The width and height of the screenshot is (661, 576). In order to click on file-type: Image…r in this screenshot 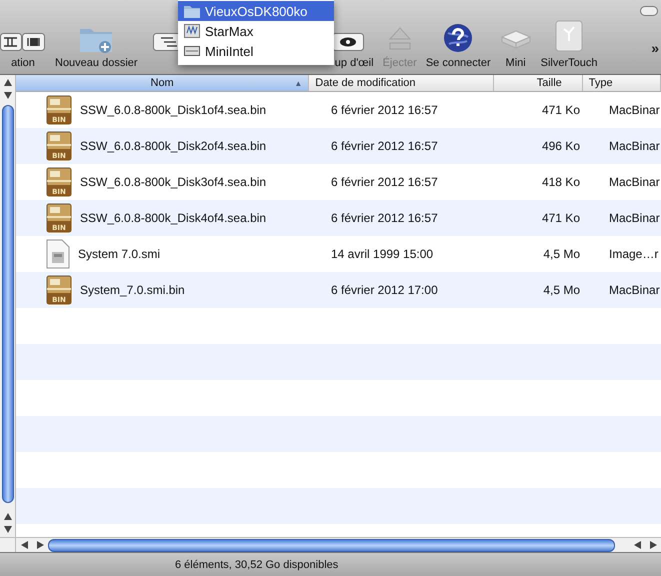, I will do `click(633, 254)`.